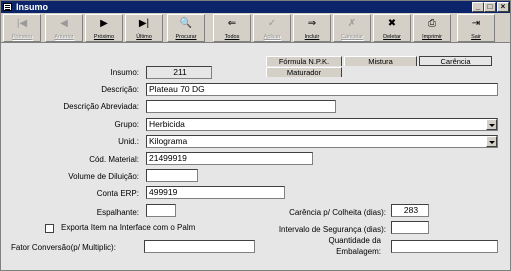 The image size is (511, 271). What do you see at coordinates (144, 37) in the screenshot?
I see `last-label: Último` at bounding box center [144, 37].